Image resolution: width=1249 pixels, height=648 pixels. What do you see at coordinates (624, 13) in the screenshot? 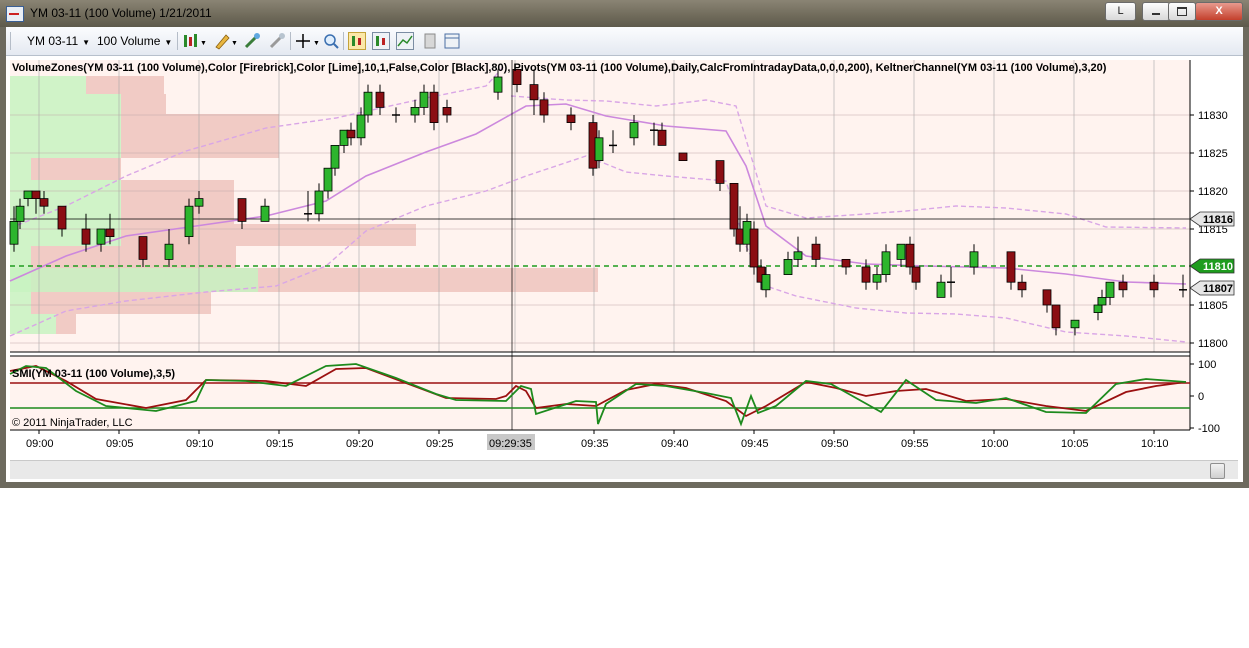
I see `title-bar: YM 03-11 (100 Volume) 1/21/2011 L X` at bounding box center [624, 13].